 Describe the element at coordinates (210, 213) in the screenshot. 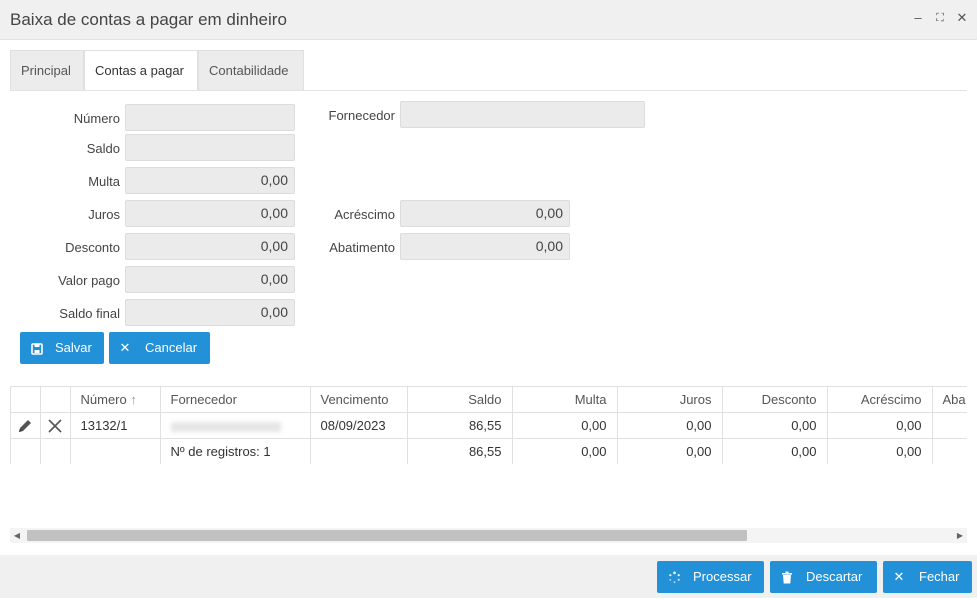

I see `juros-field: 0,00` at that location.